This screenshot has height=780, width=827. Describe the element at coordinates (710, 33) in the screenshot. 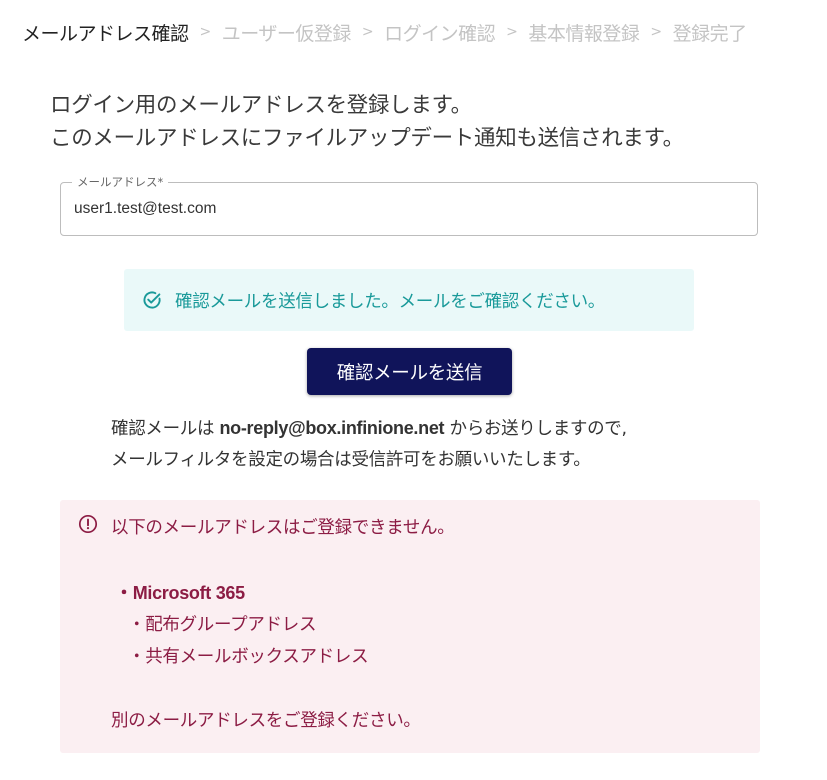

I see `step-complete: 登録完了` at that location.